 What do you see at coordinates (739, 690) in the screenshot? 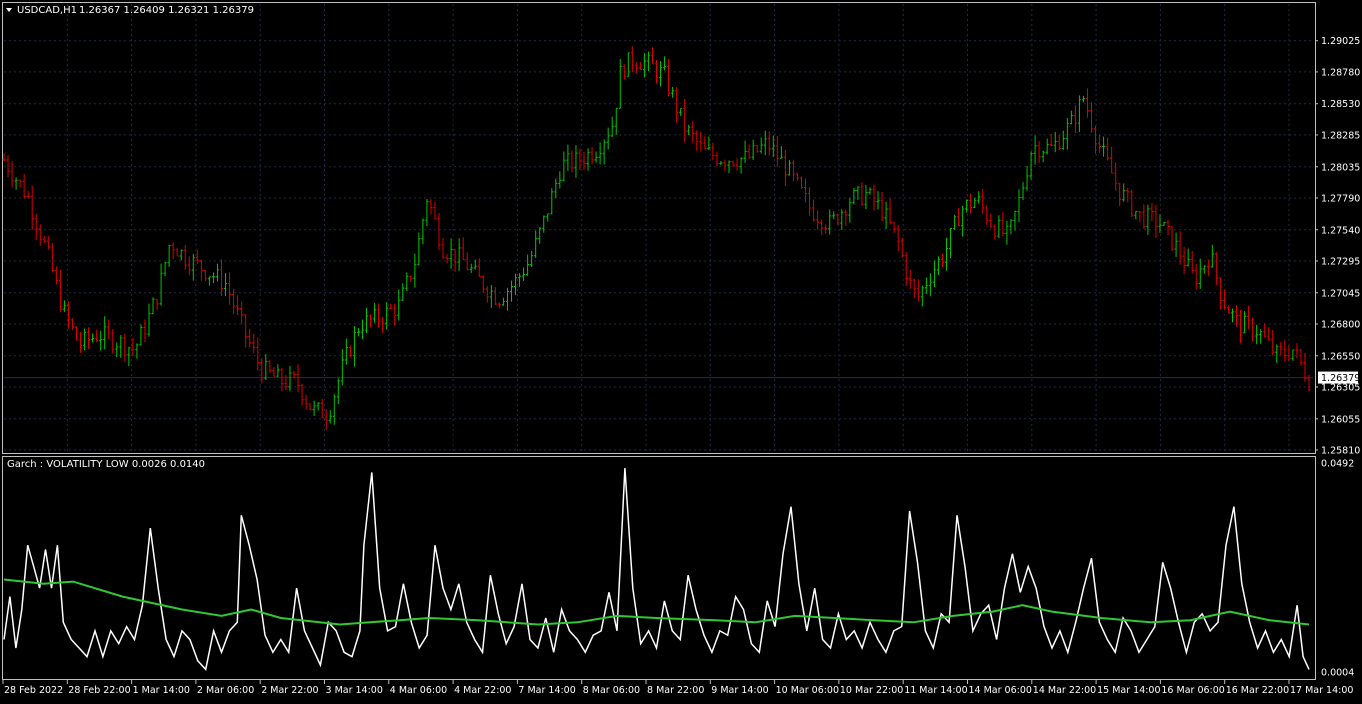
I see `time-tick-label: 9 Mar 14:00` at bounding box center [739, 690].